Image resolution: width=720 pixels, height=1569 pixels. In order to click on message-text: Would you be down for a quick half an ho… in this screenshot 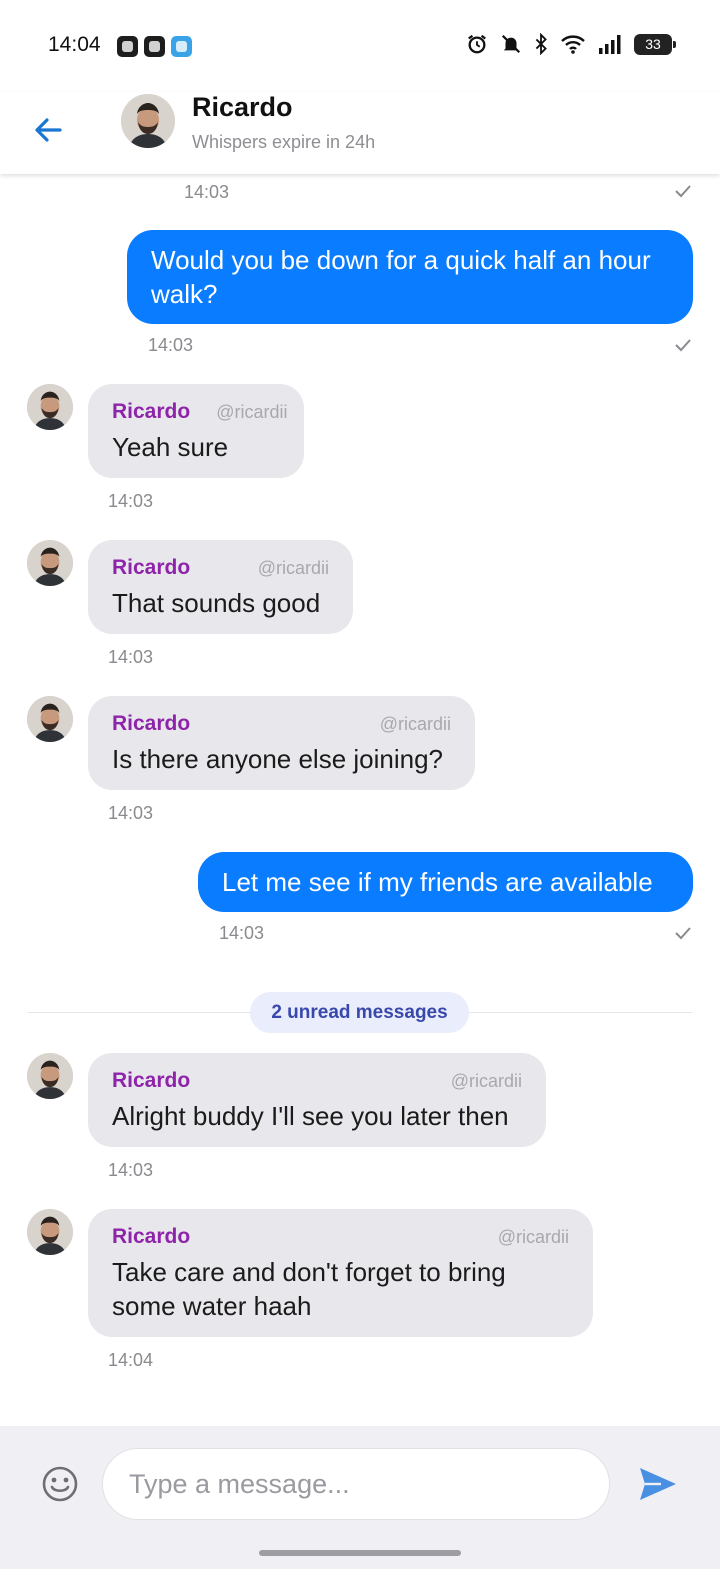, I will do `click(401, 277)`.